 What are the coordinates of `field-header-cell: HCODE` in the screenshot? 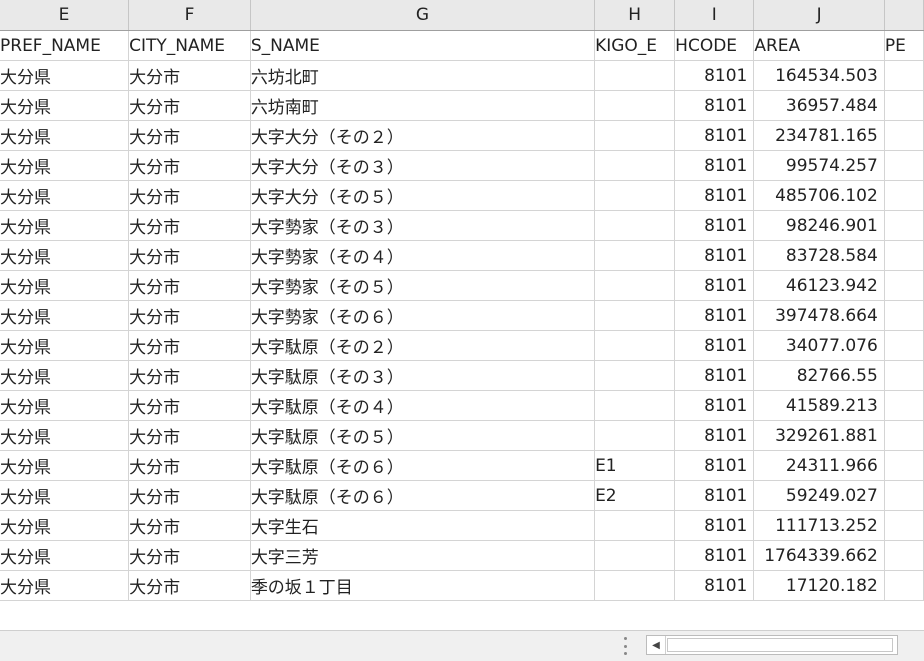 It's located at (714, 45).